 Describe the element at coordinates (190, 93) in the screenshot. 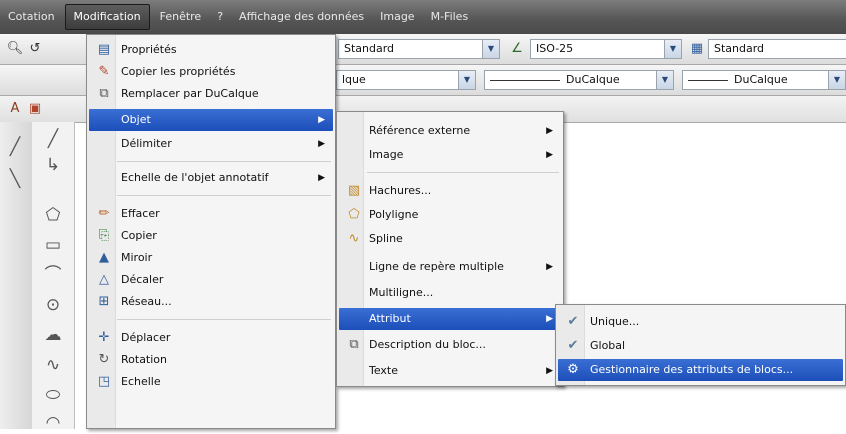

I see `menu-item-label: Remplacer par DuCalque` at that location.